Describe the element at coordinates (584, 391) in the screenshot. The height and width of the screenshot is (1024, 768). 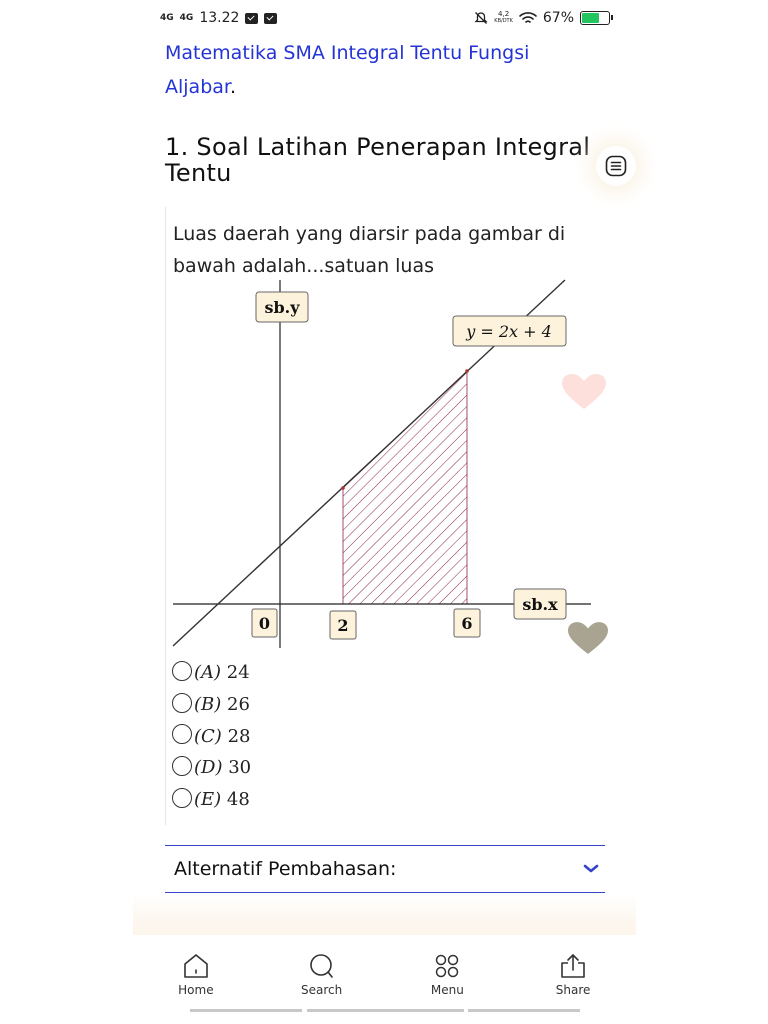
I see `heart-icon-pink` at that location.